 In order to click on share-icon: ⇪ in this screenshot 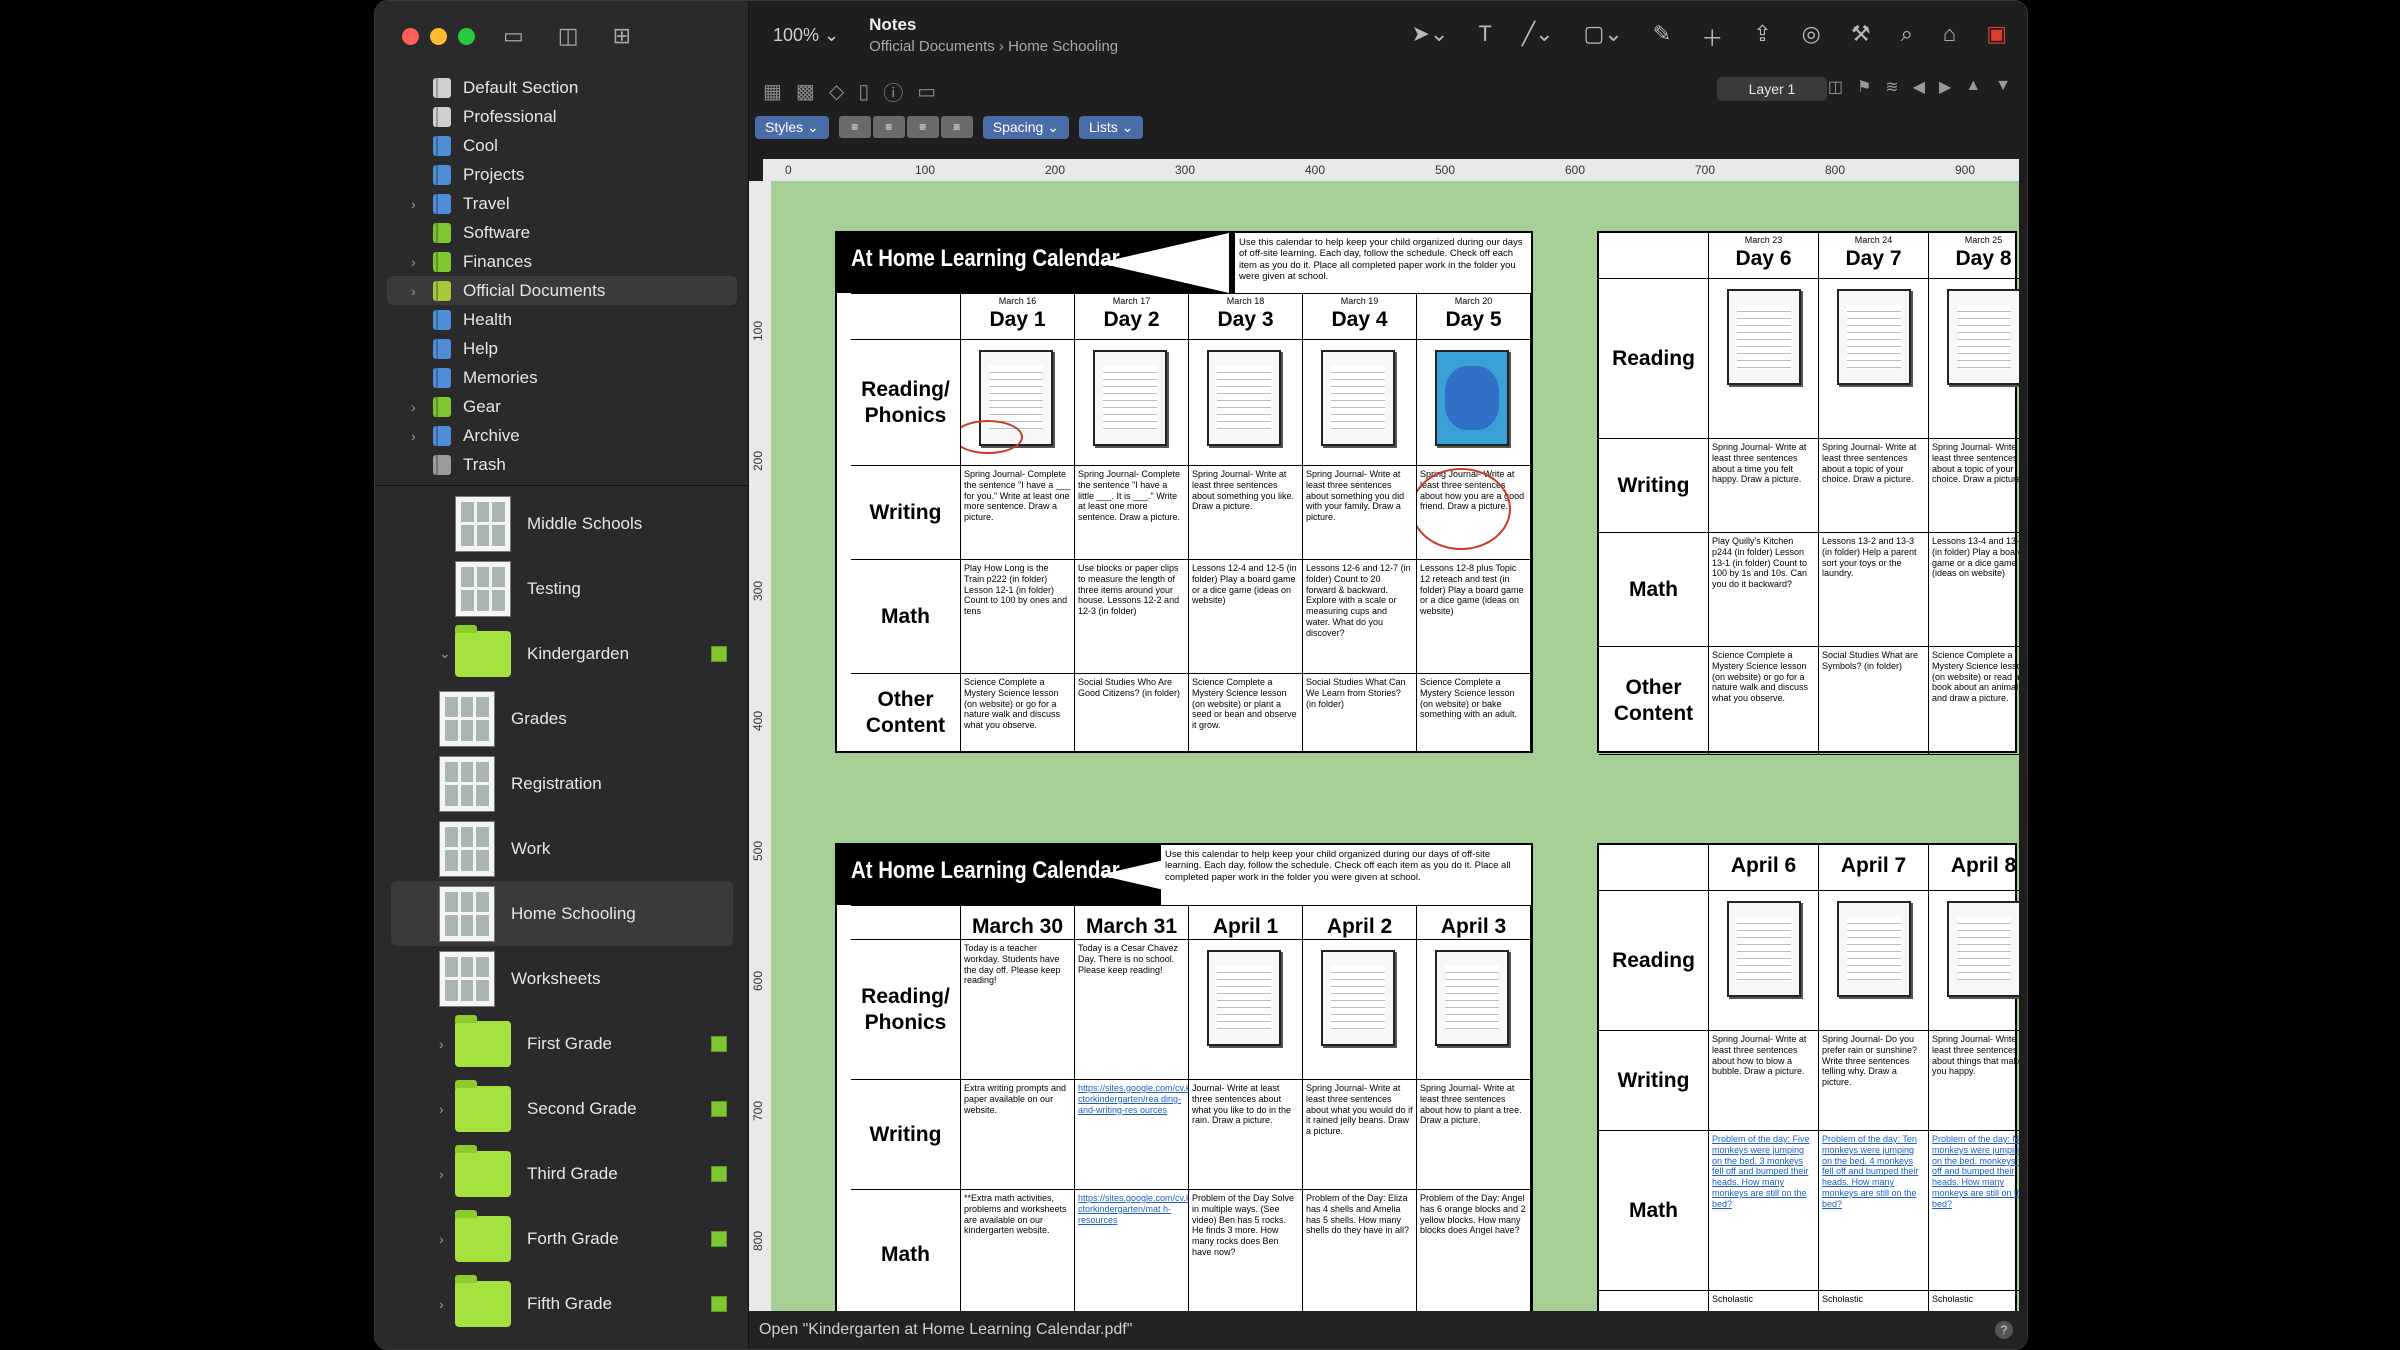, I will do `click(1762, 37)`.